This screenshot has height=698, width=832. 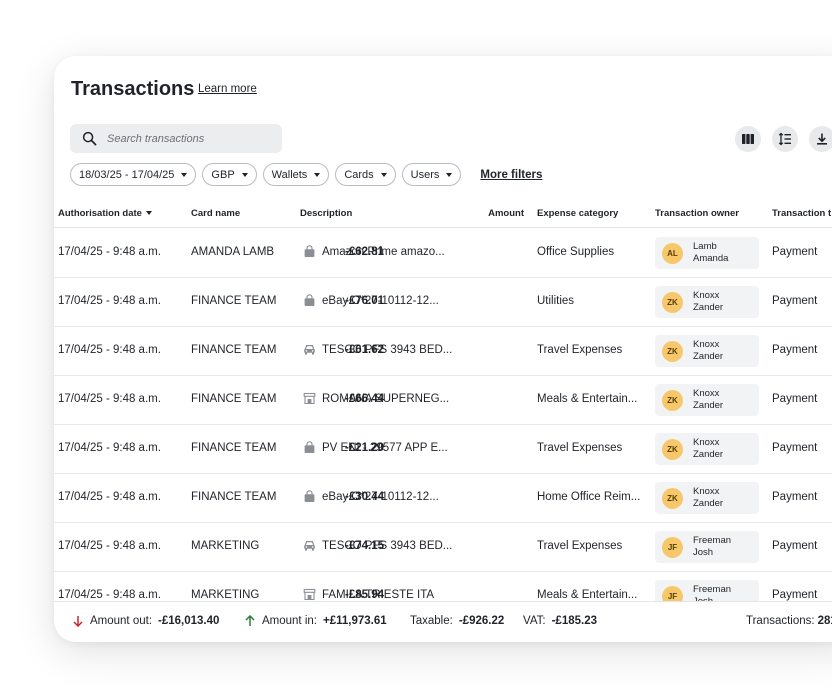 I want to click on arrow-down-icon, so click(x=78, y=621).